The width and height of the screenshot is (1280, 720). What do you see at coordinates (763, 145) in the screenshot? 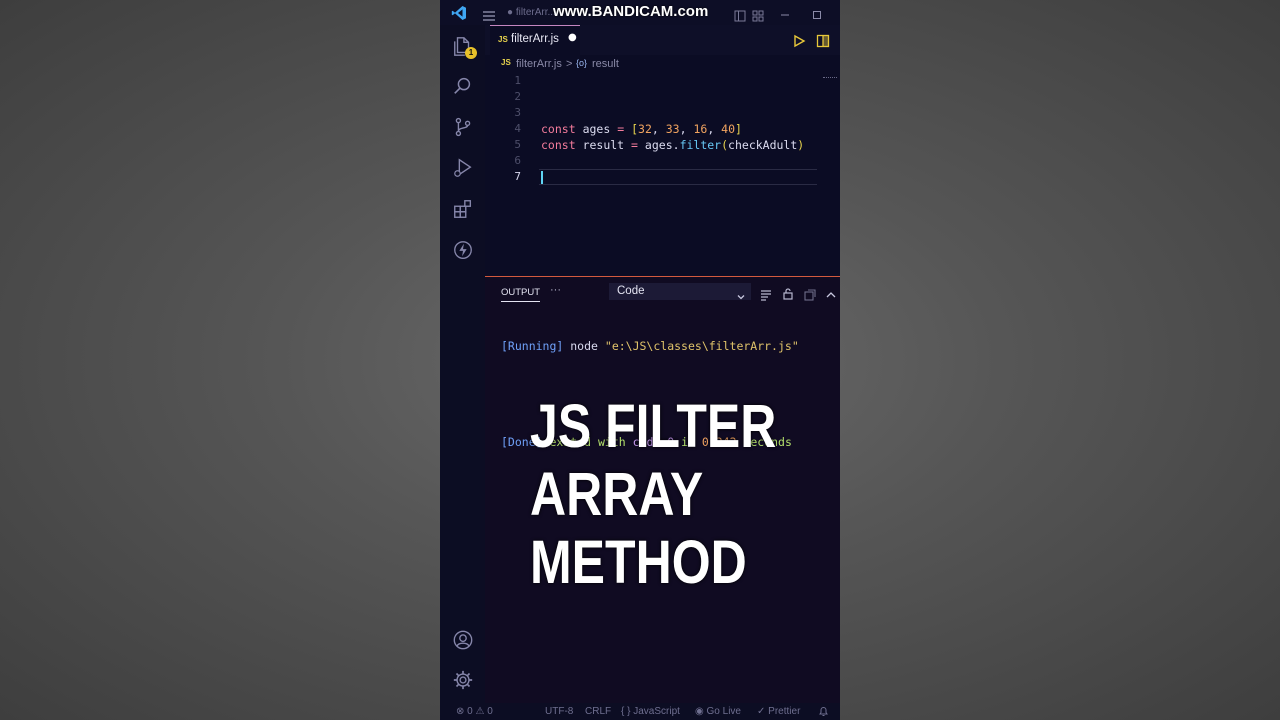
I see `identifier: checkAdult` at bounding box center [763, 145].